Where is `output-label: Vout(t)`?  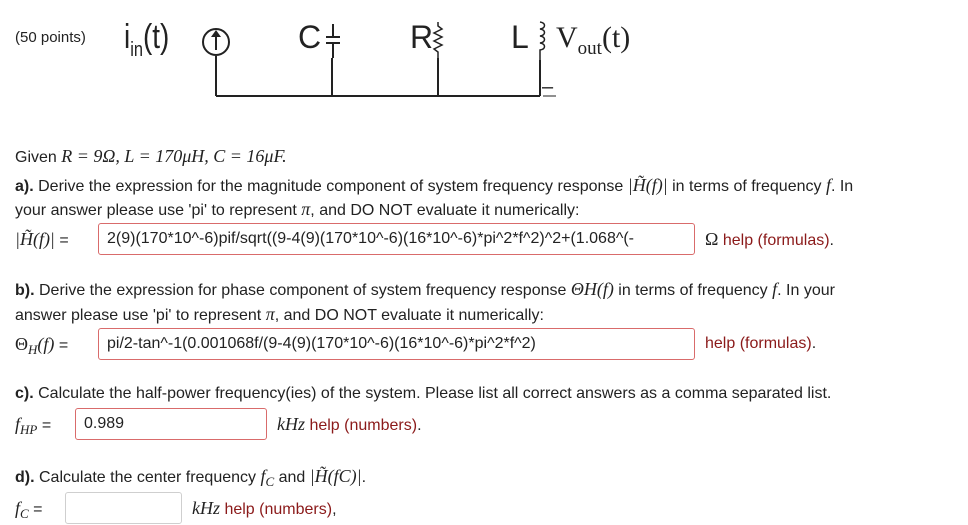
output-label: Vout(t) is located at coordinates (593, 40).